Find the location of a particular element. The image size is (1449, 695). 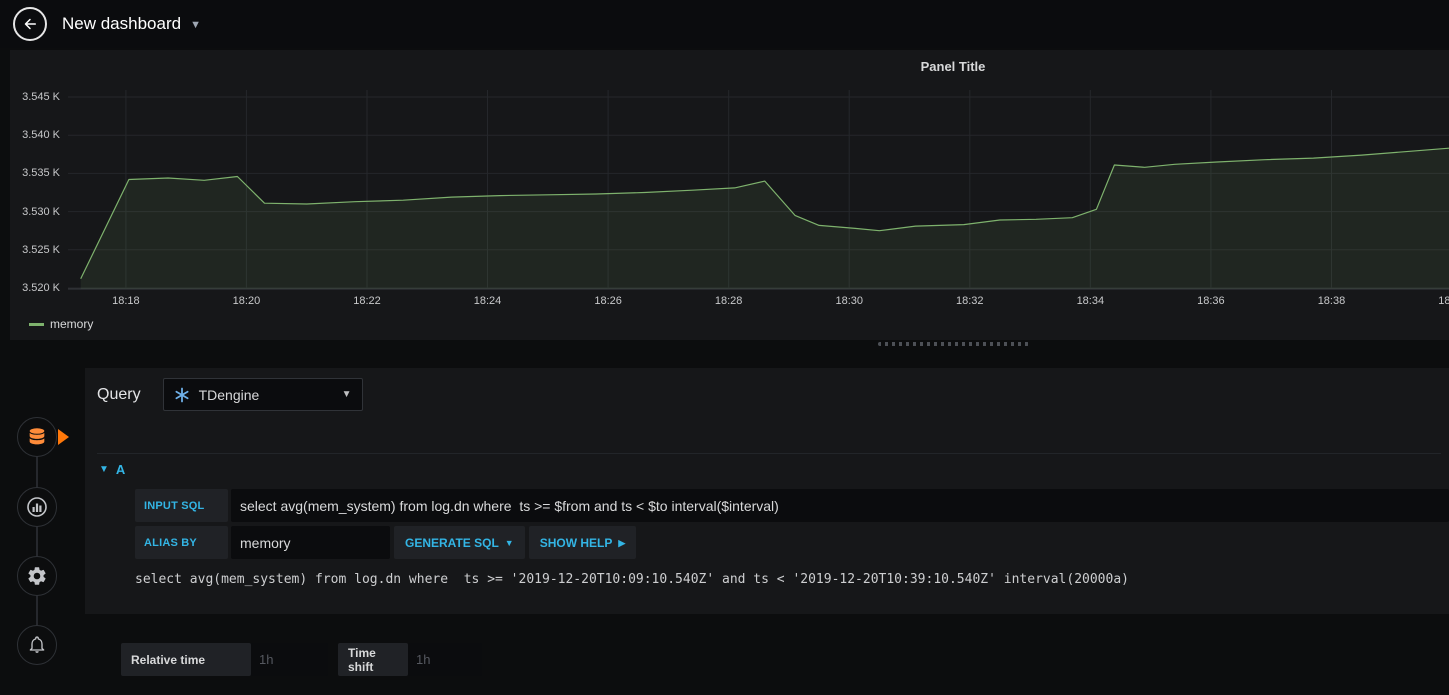

query-ref-row: ▼ A is located at coordinates (769, 468).